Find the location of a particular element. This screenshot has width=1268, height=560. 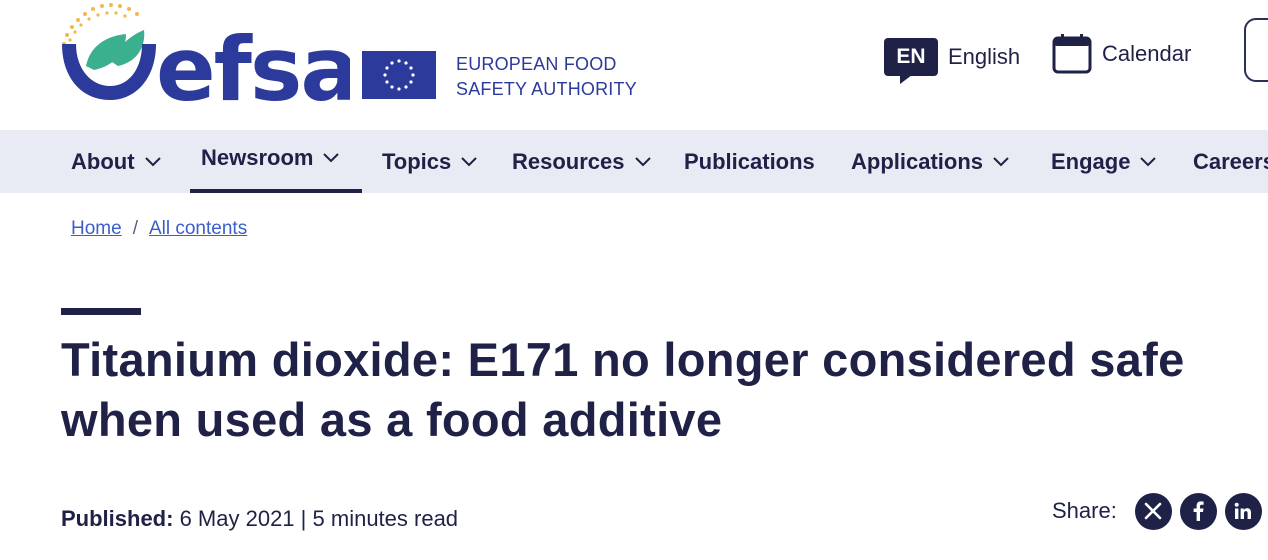

agency-name: EUROPEAN FOOD SAFETY AUTHORITY is located at coordinates (546, 77).